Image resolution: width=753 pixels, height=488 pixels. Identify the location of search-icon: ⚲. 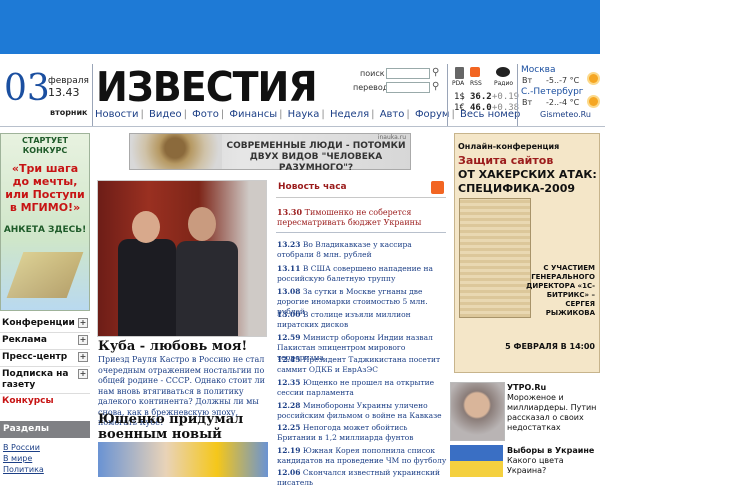
(435, 72).